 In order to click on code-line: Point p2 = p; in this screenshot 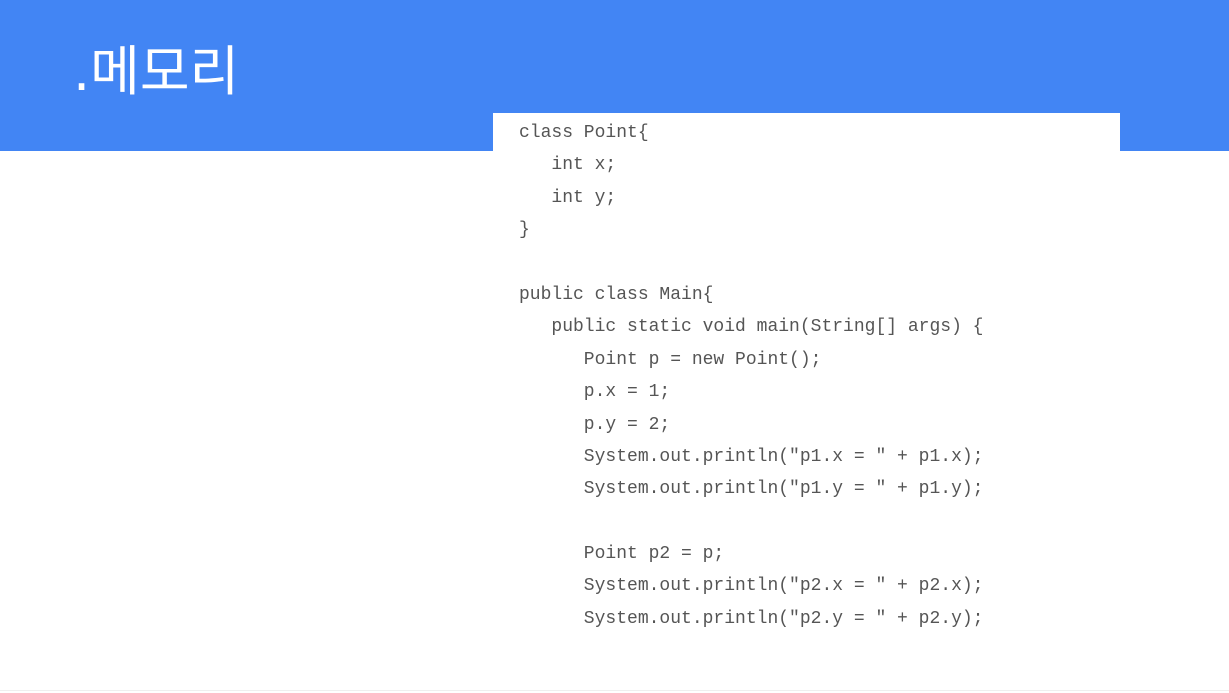, I will do `click(622, 554)`.